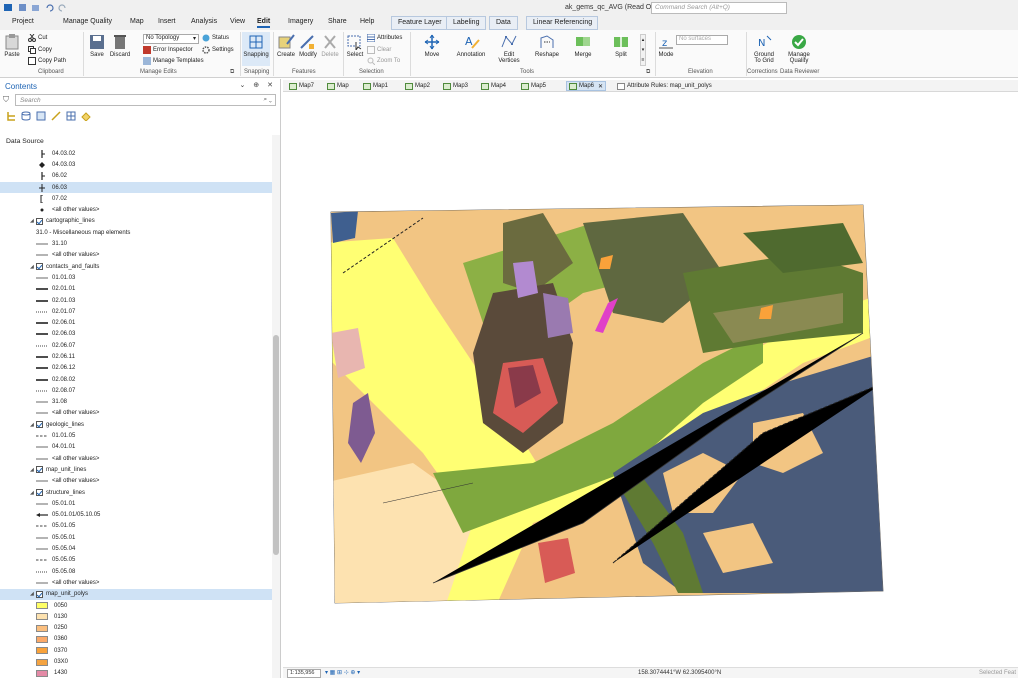 This screenshot has height=678, width=1018. I want to click on tab-project: Project, so click(23, 21).